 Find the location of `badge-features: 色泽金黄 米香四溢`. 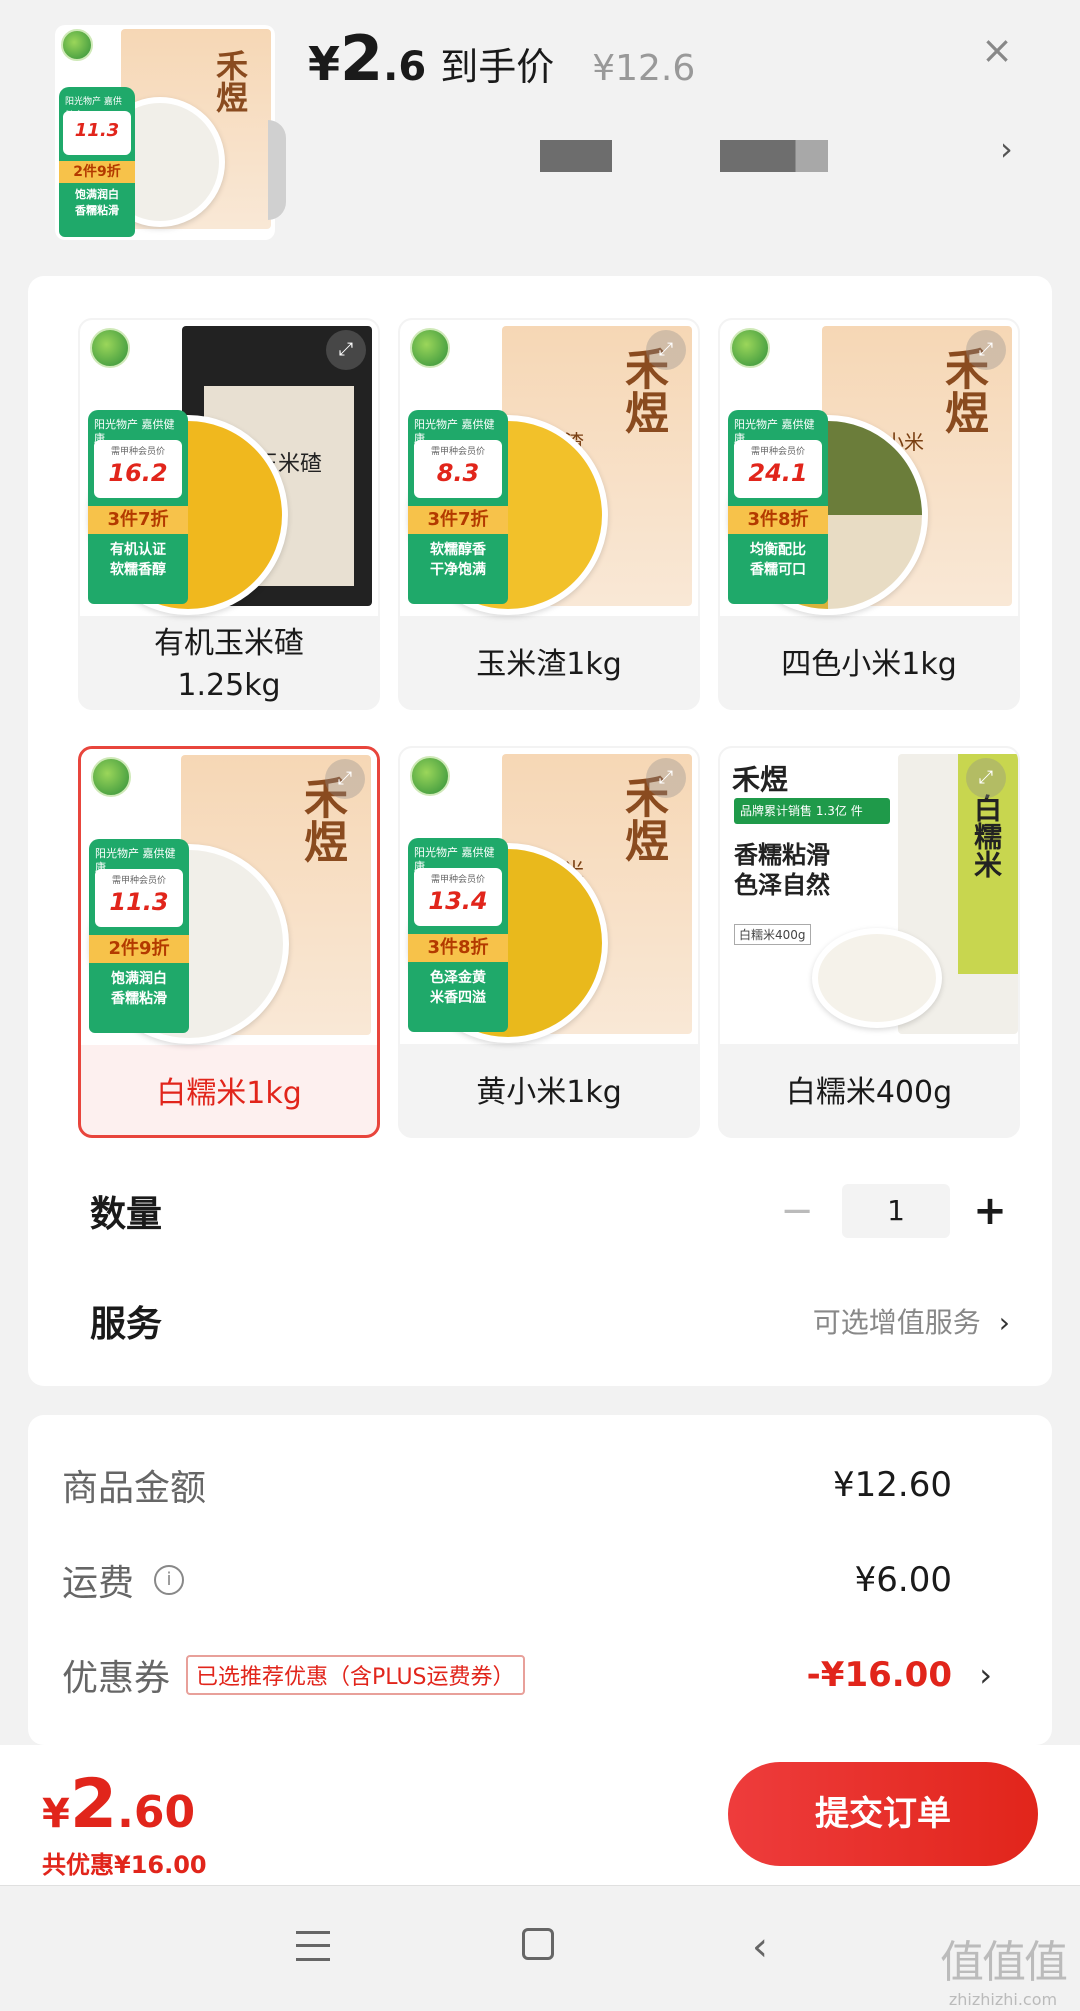

badge-features: 色泽金黄 米香四溢 is located at coordinates (458, 988).